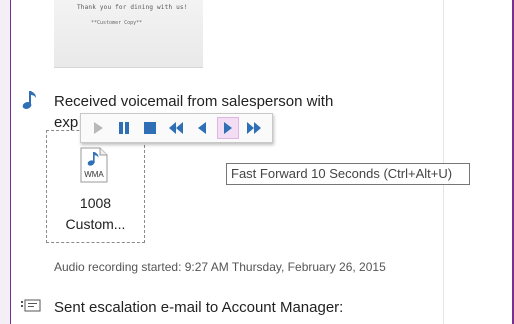 The image size is (514, 324). I want to click on audio-playback-toolbar, so click(176, 128).